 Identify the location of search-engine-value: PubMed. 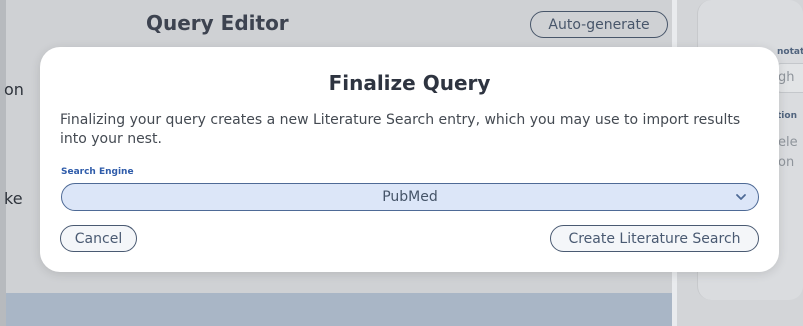
(410, 197).